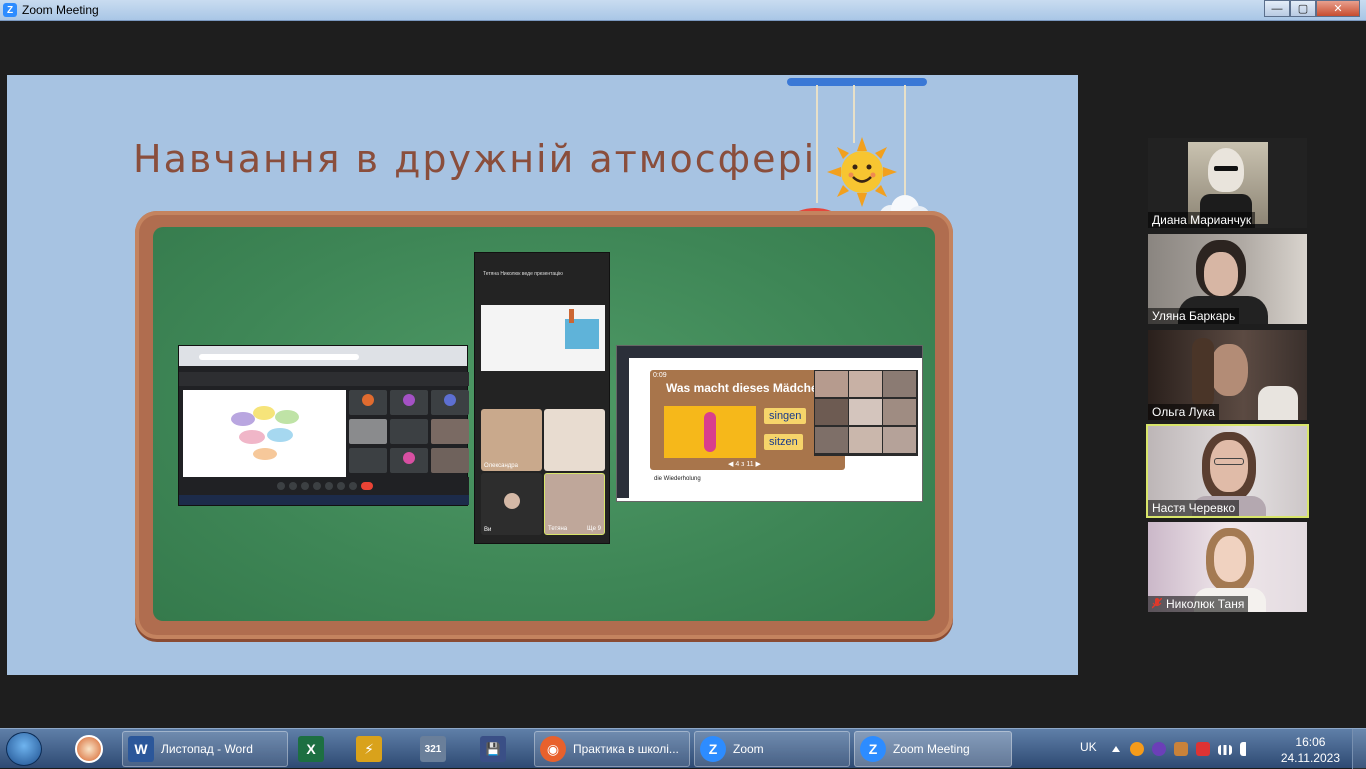  I want to click on mic-muted-icon, so click(1157, 603).